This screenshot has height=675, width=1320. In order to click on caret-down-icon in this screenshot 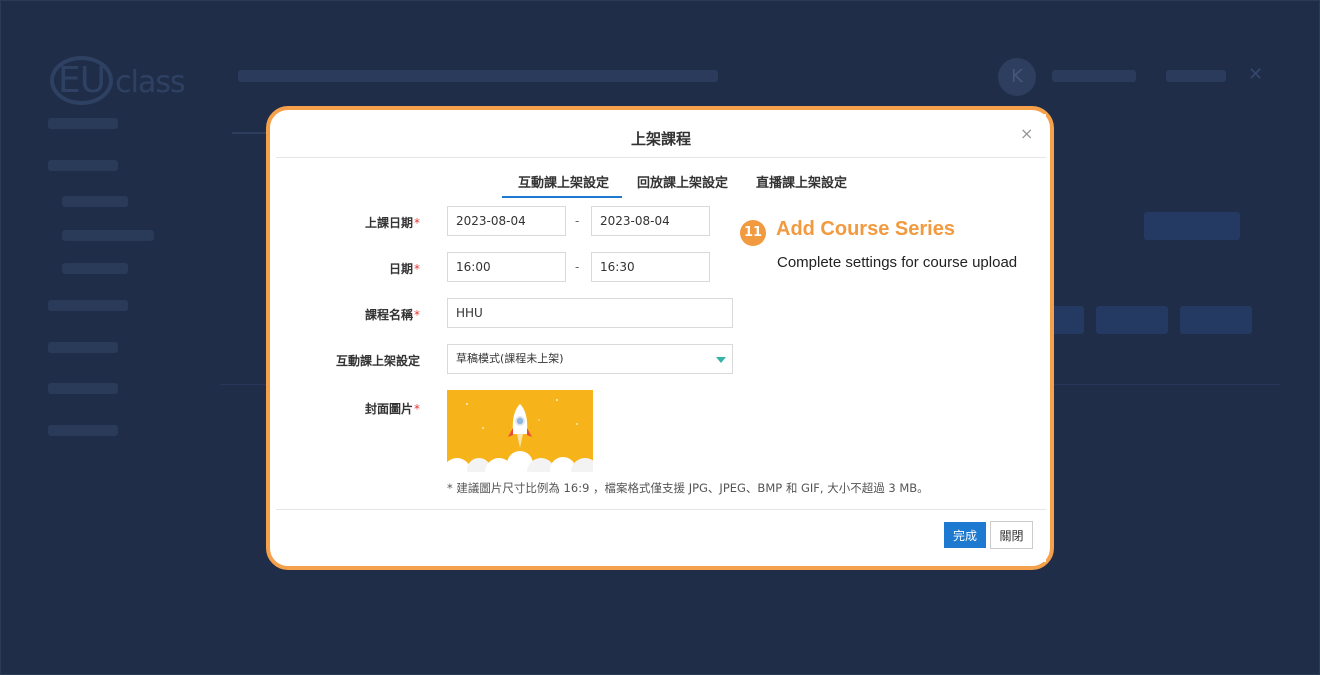, I will do `click(721, 360)`.